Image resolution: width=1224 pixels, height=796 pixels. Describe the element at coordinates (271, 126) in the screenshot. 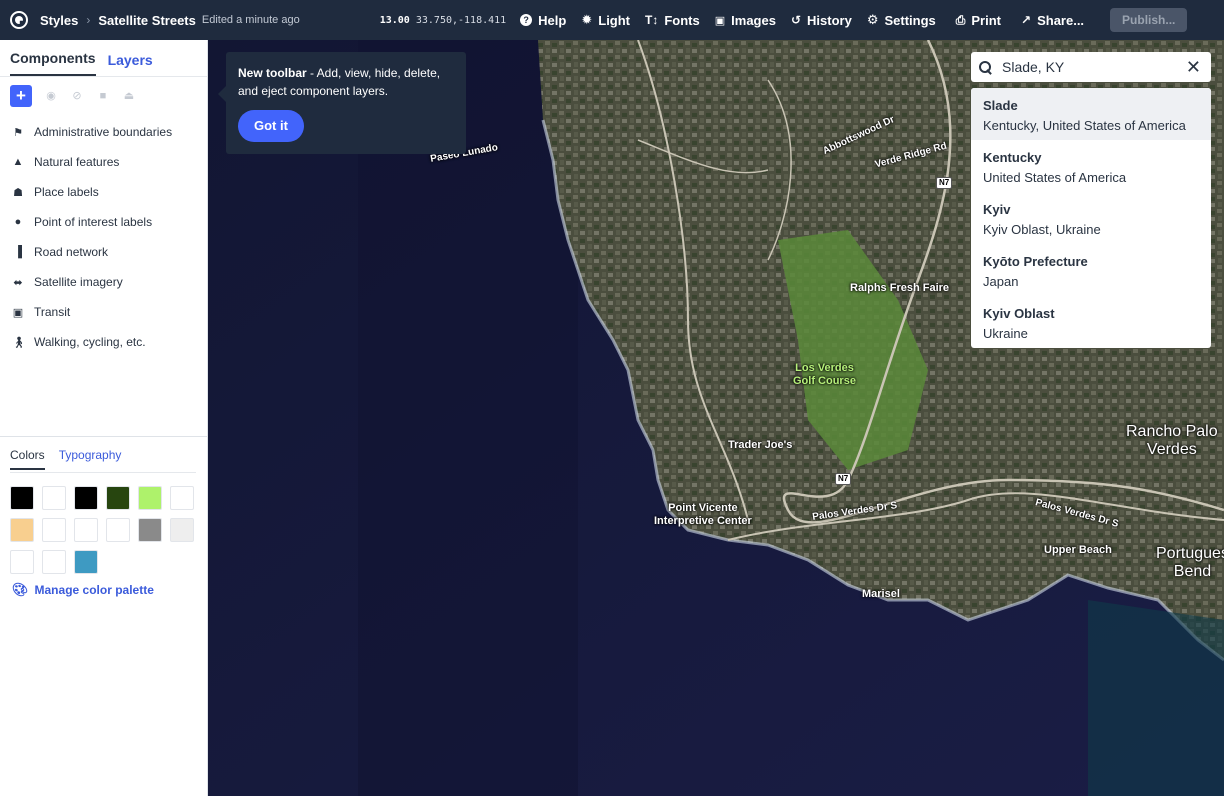

I see `got-it-button: Got it` at that location.